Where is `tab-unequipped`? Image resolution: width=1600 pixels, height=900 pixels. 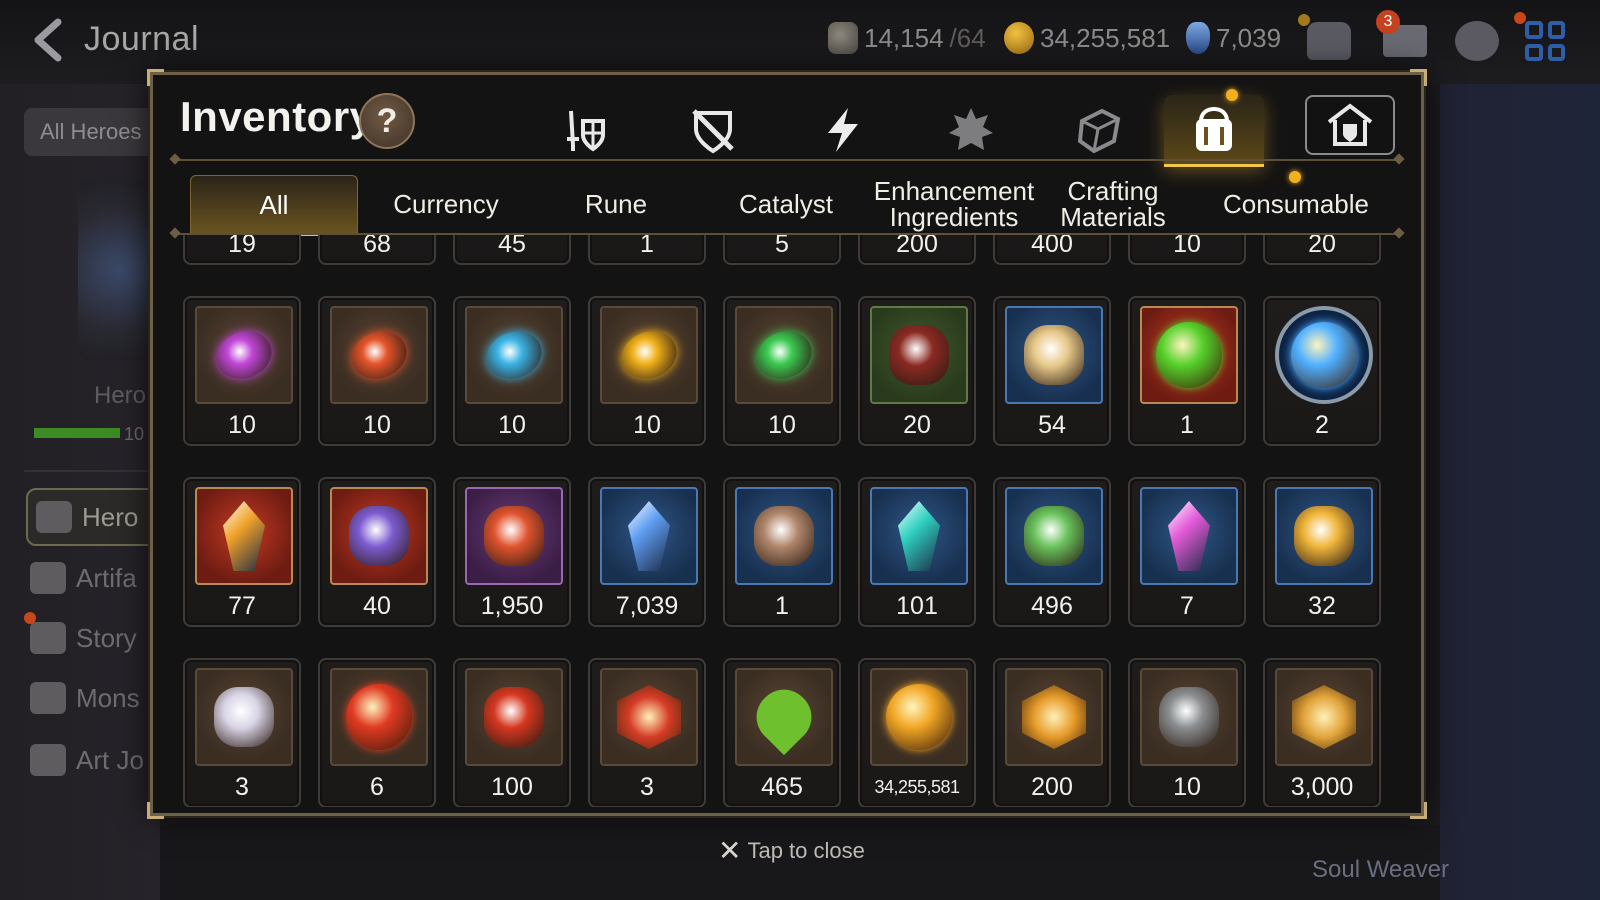
tab-unequipped is located at coordinates (713, 130).